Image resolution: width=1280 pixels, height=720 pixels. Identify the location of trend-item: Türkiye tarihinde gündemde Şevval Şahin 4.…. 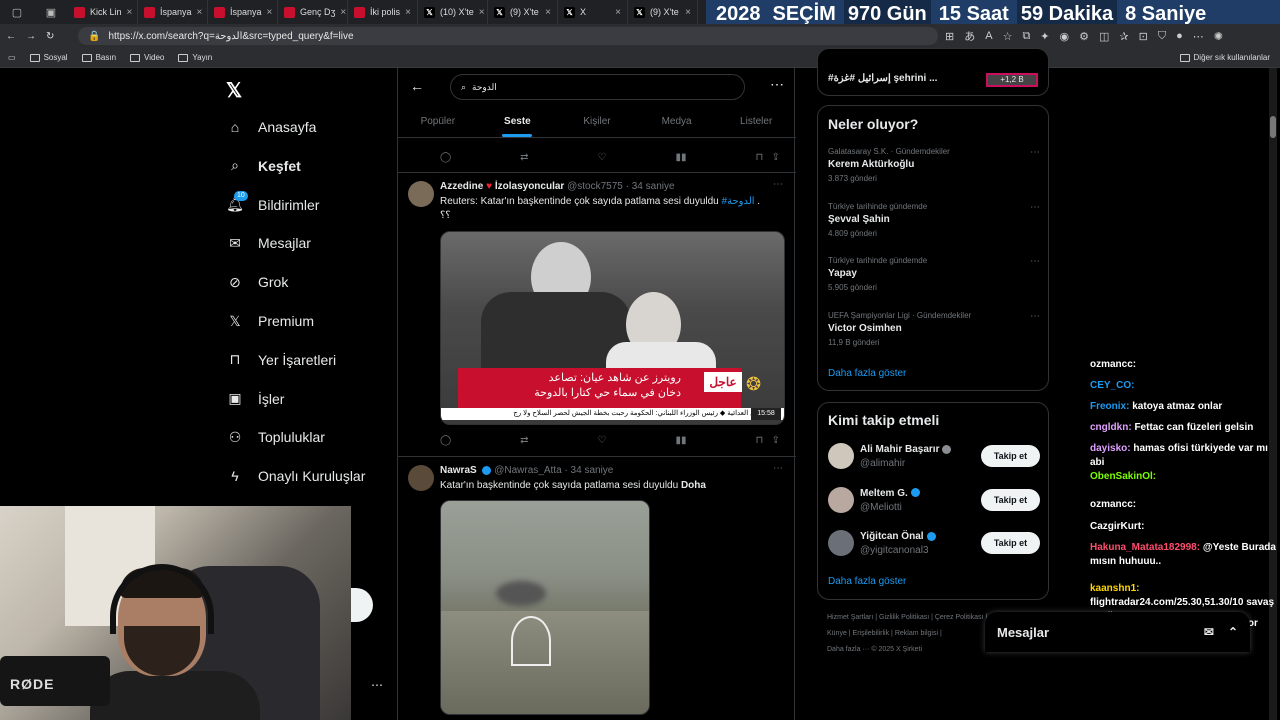
(934, 220).